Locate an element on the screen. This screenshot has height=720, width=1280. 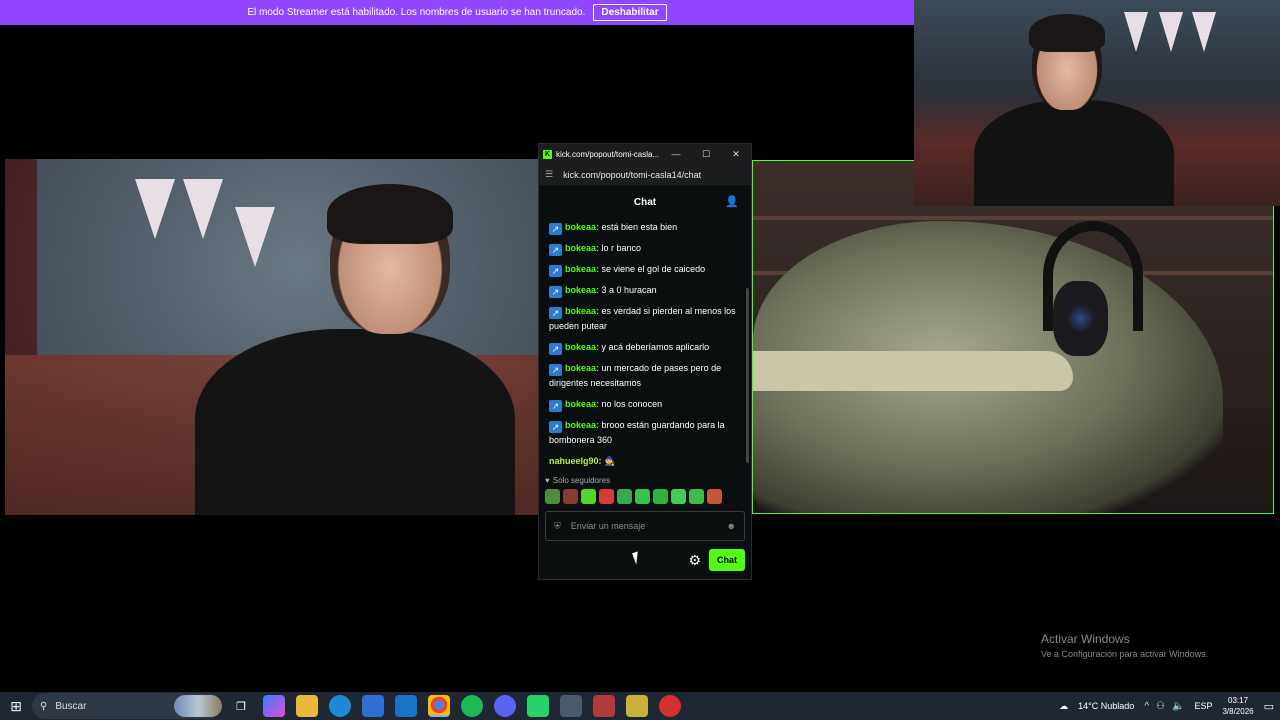
site-settings-icon: ☰ is located at coordinates (549, 174).